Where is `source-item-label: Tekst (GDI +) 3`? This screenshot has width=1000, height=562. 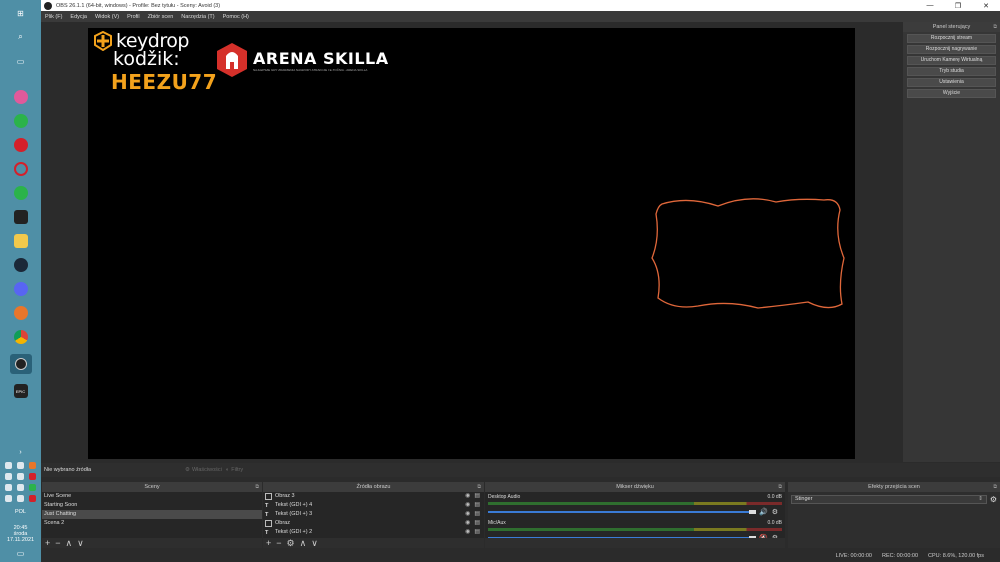
source-item-label: Tekst (GDI +) 3 is located at coordinates (294, 514).